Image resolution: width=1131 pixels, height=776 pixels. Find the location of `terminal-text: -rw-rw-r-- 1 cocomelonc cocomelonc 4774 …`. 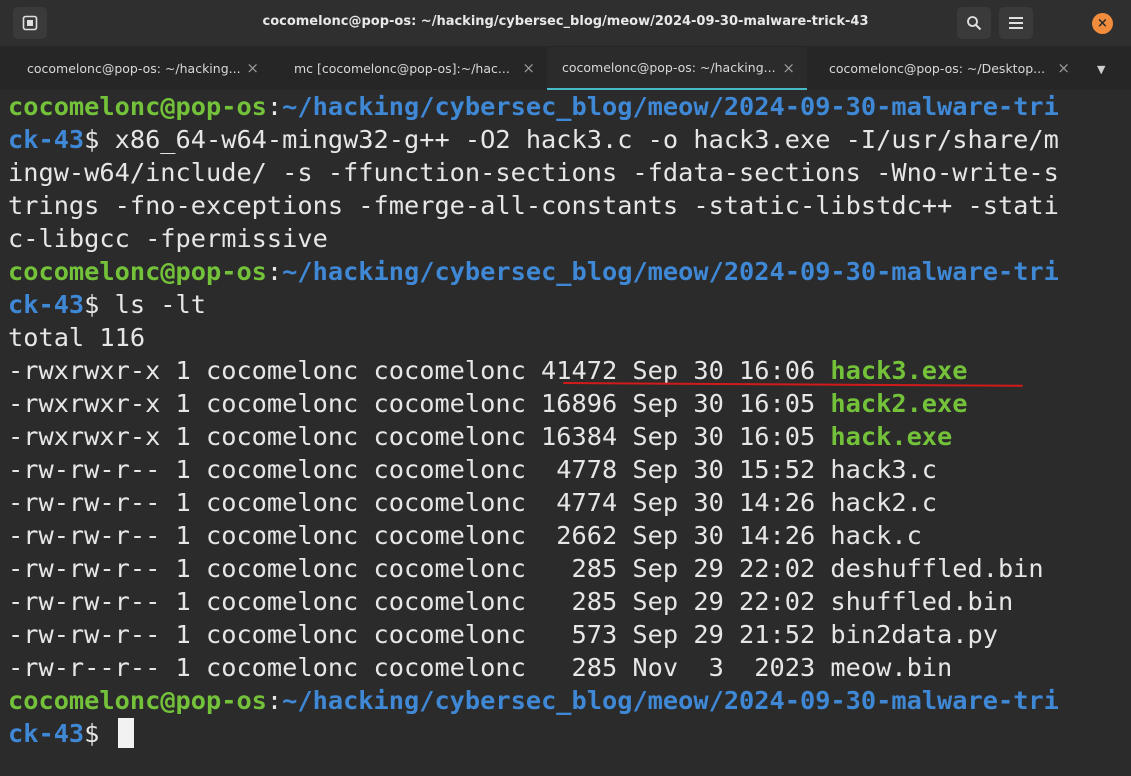

terminal-text: -rw-rw-r-- 1 cocomelonc cocomelonc 4774 … is located at coordinates (473, 502).